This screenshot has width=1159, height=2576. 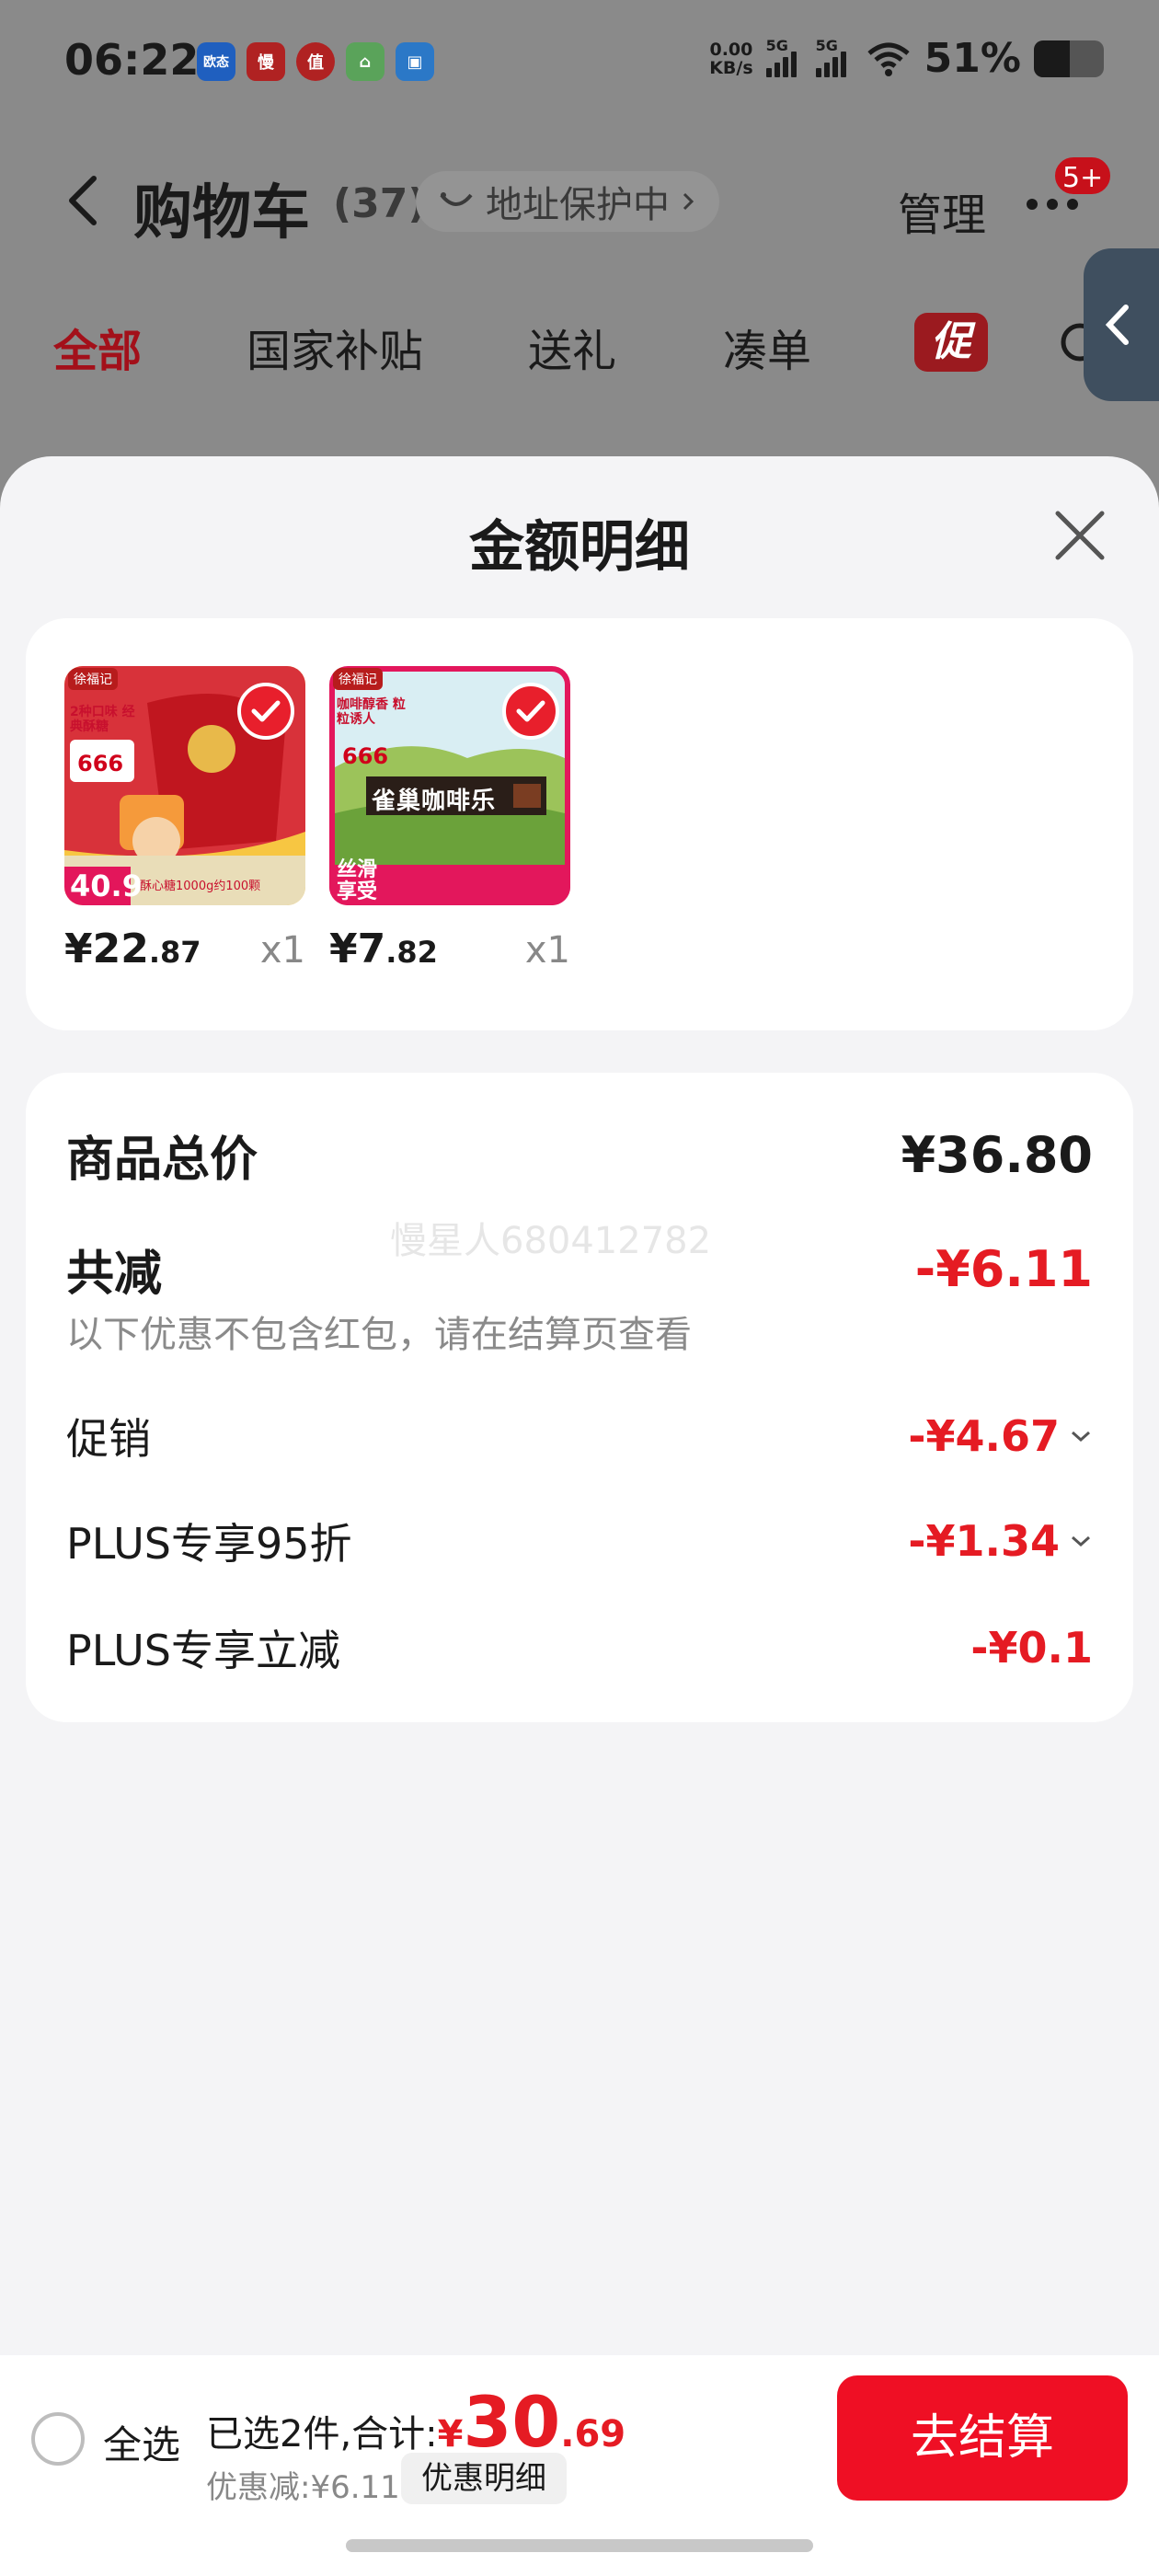 I want to click on discount-row-promotion: 促销 -¥4.67, so click(x=579, y=1436).